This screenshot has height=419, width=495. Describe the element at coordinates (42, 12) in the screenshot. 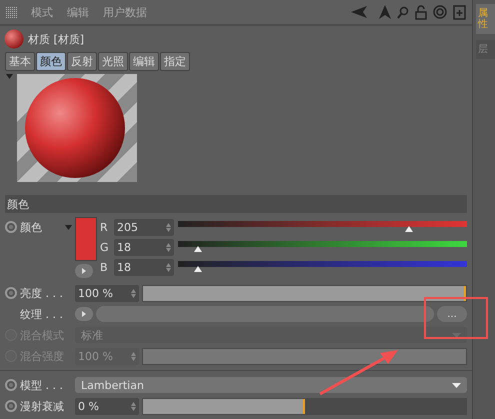

I see `menu-item: 模式` at that location.